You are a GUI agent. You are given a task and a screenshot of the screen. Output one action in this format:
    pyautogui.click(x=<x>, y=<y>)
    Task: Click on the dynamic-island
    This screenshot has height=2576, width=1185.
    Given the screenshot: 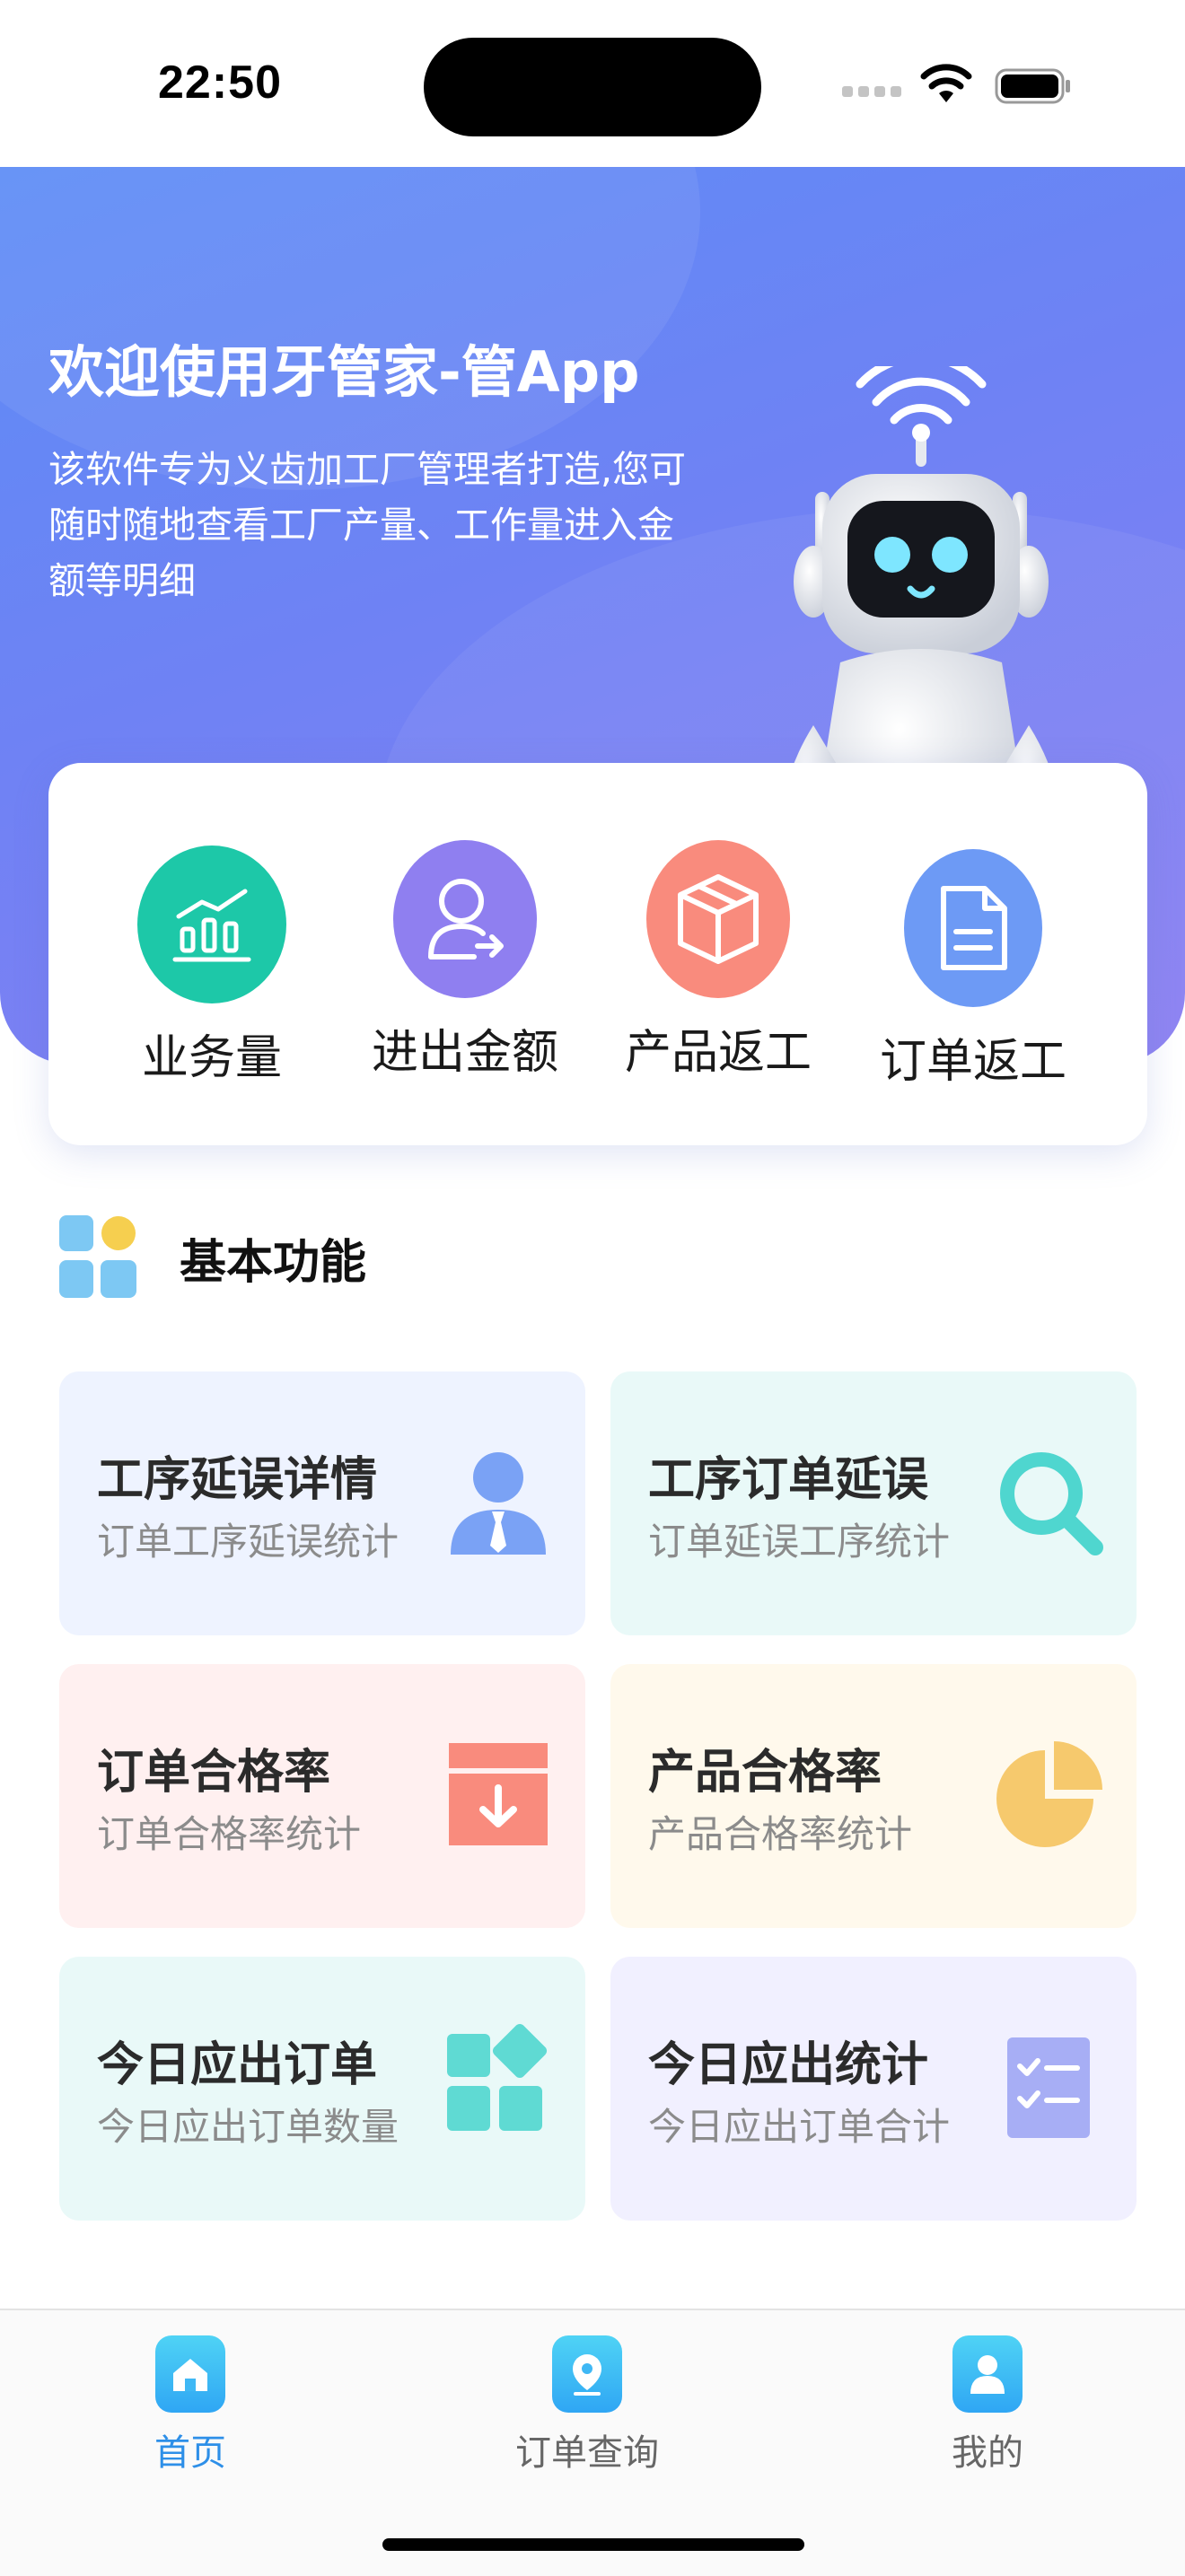 What is the action you would take?
    pyautogui.click(x=592, y=87)
    